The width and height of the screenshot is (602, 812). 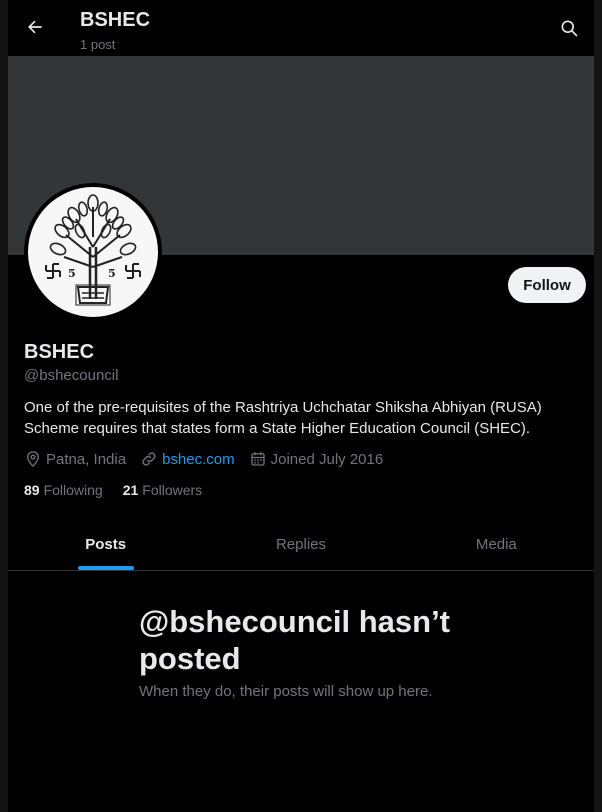 I want to click on profile-handle: @bshecouncil, so click(x=71, y=375).